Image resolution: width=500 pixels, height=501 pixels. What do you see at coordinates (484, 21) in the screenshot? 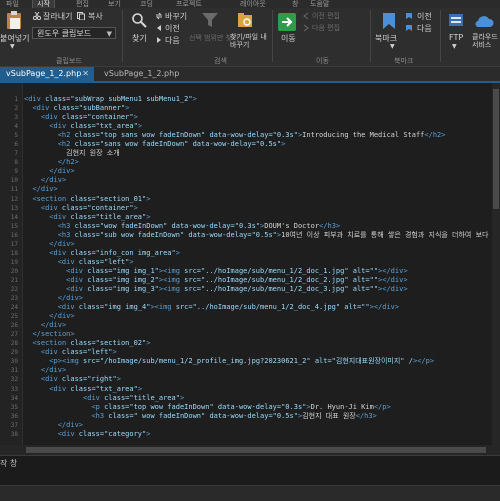
I see `cloud-icon` at bounding box center [484, 21].